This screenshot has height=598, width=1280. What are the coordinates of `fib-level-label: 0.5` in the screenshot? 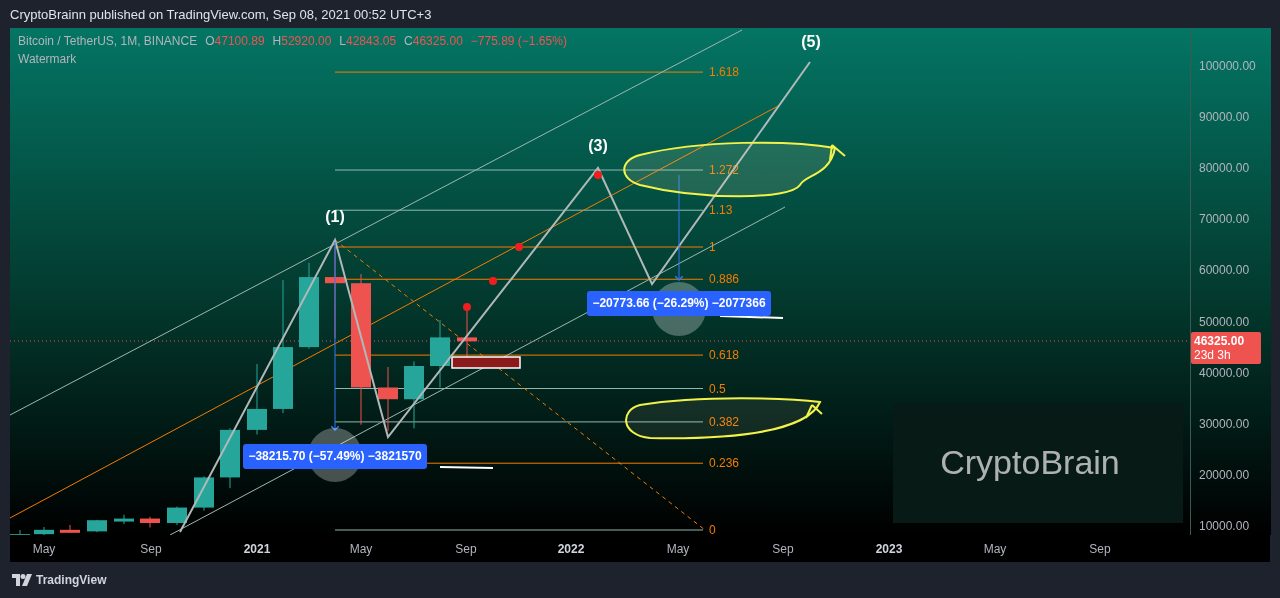 It's located at (717, 388).